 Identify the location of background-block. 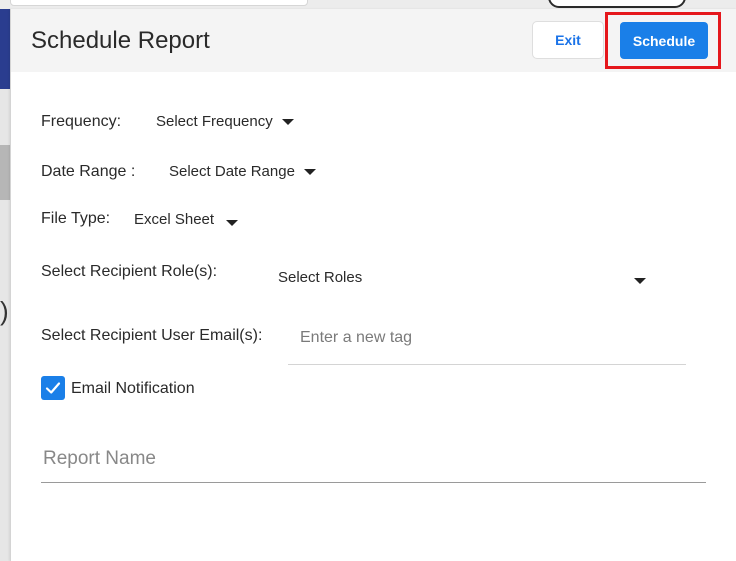
(5, 172).